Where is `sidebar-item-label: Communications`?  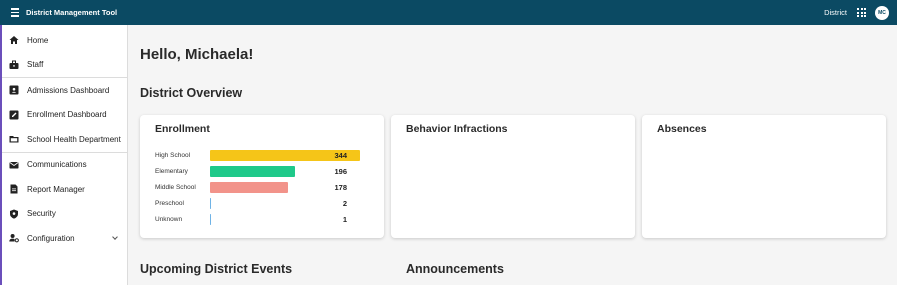
sidebar-item-label: Communications is located at coordinates (57, 165).